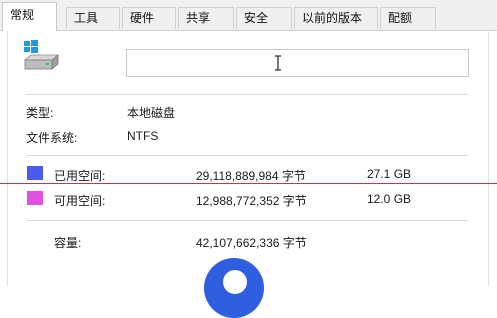  Describe the element at coordinates (389, 199) in the screenshot. I see `free-space-size: 12.0 GB` at that location.